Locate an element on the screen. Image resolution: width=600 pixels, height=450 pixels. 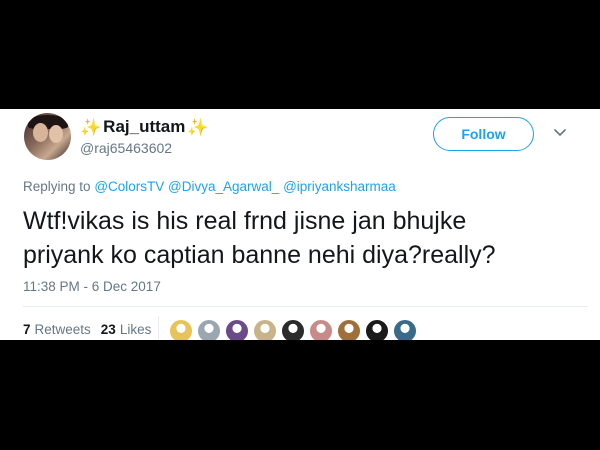
chevron-down-icon is located at coordinates (560, 133).